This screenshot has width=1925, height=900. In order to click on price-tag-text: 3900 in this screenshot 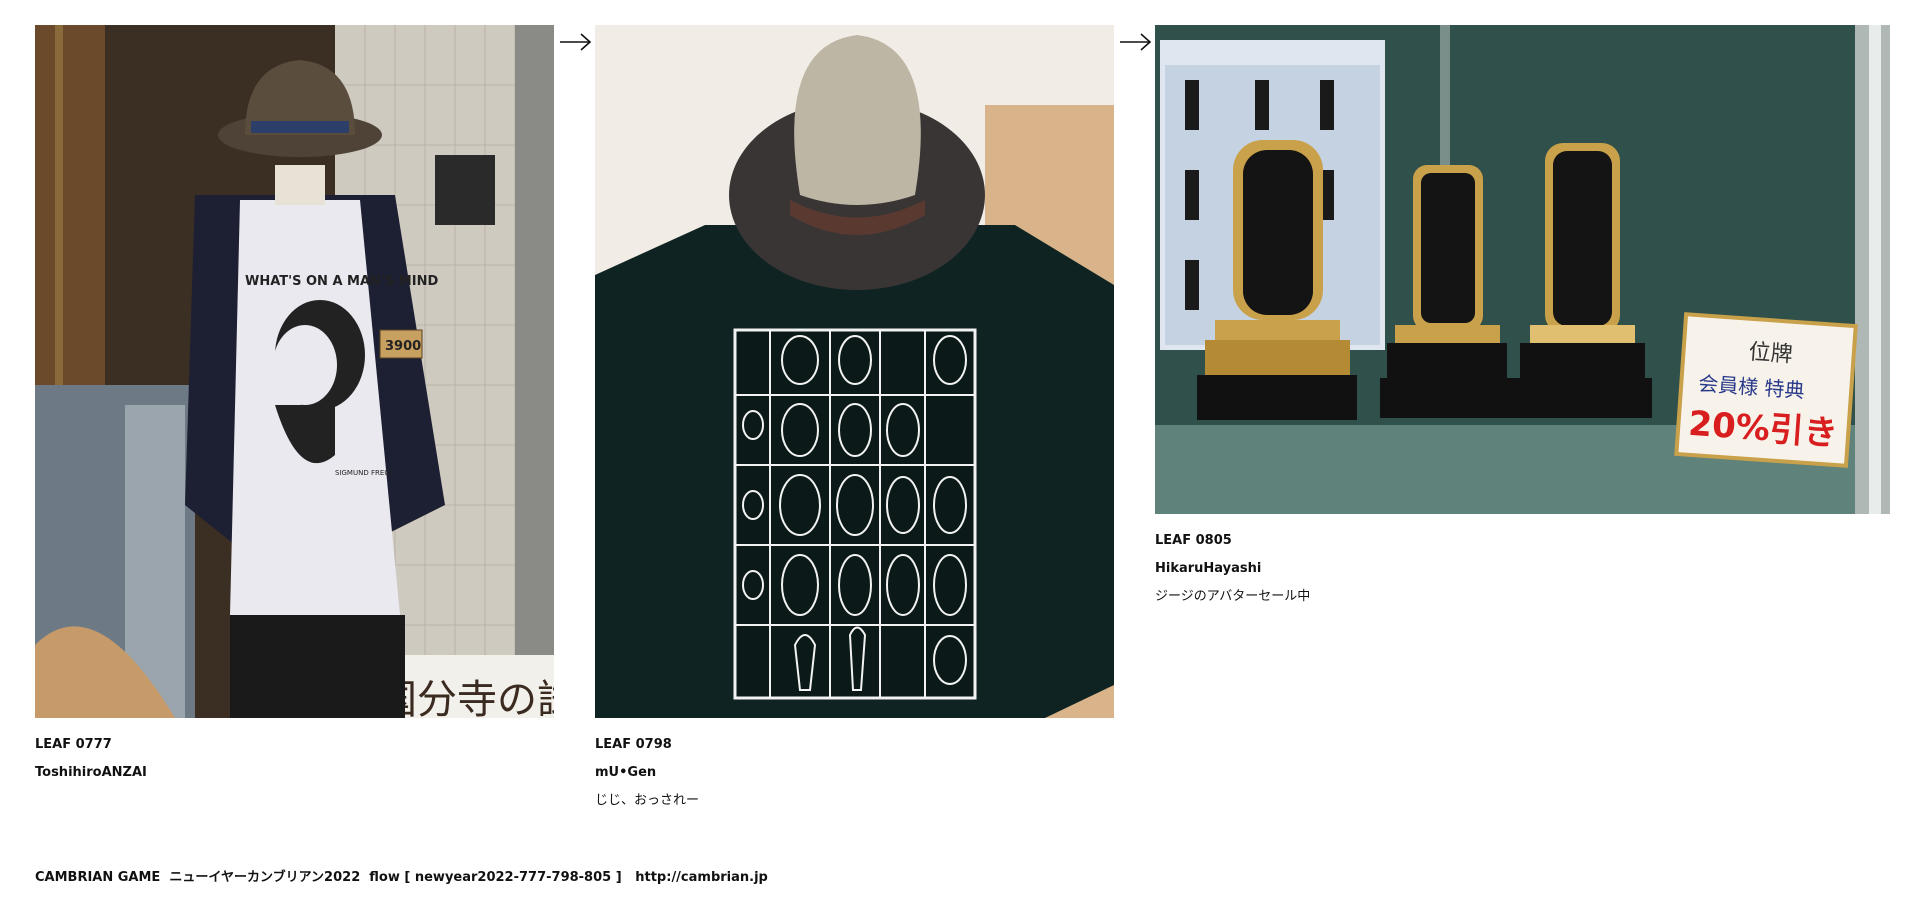, I will do `click(403, 346)`.